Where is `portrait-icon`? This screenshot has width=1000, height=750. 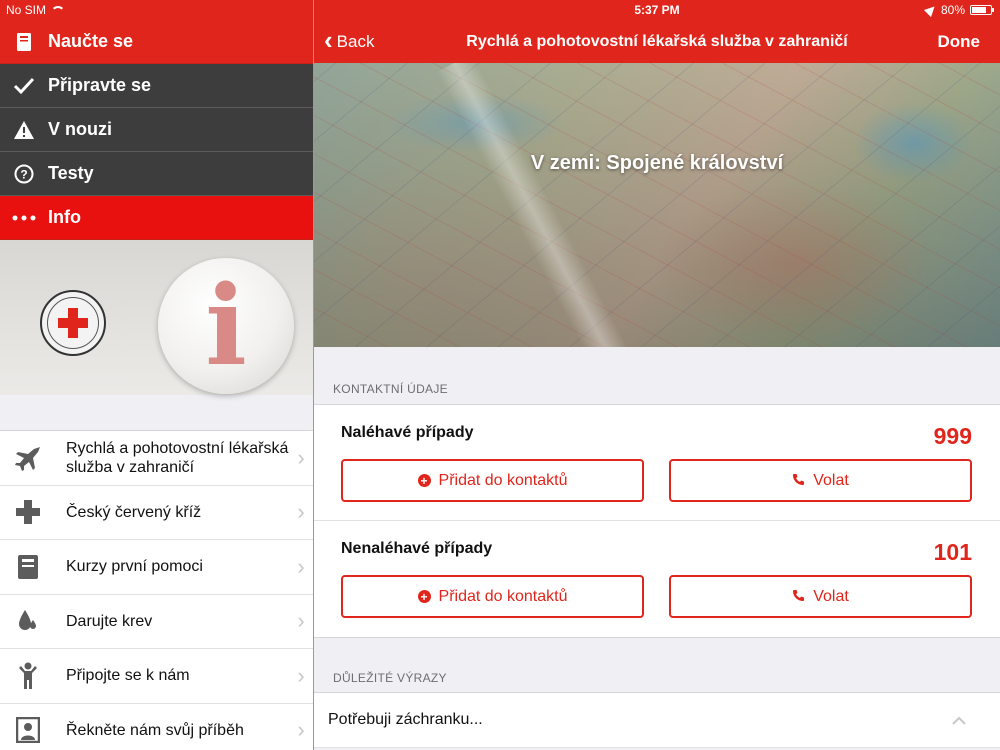
portrait-icon is located at coordinates (28, 730).